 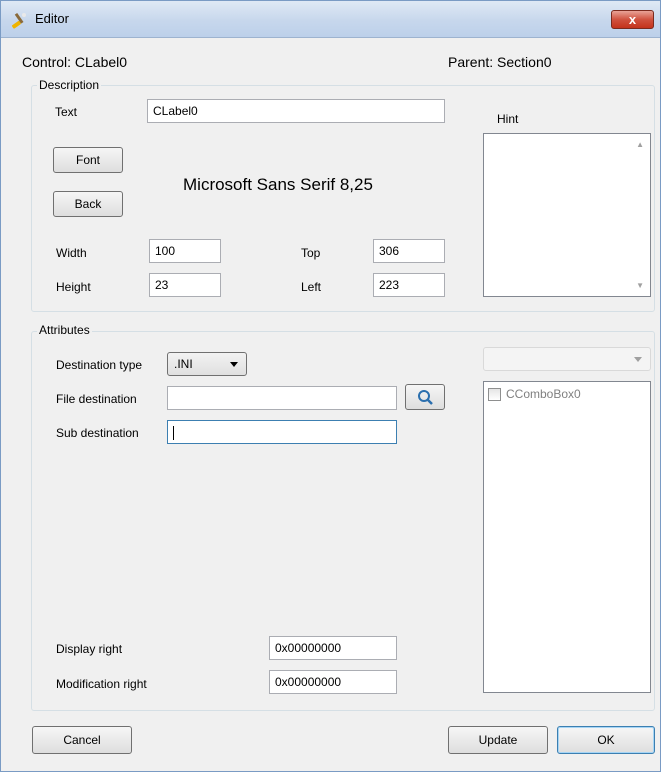 What do you see at coordinates (494, 394) in the screenshot?
I see `ccombobox0-checkbox` at bounding box center [494, 394].